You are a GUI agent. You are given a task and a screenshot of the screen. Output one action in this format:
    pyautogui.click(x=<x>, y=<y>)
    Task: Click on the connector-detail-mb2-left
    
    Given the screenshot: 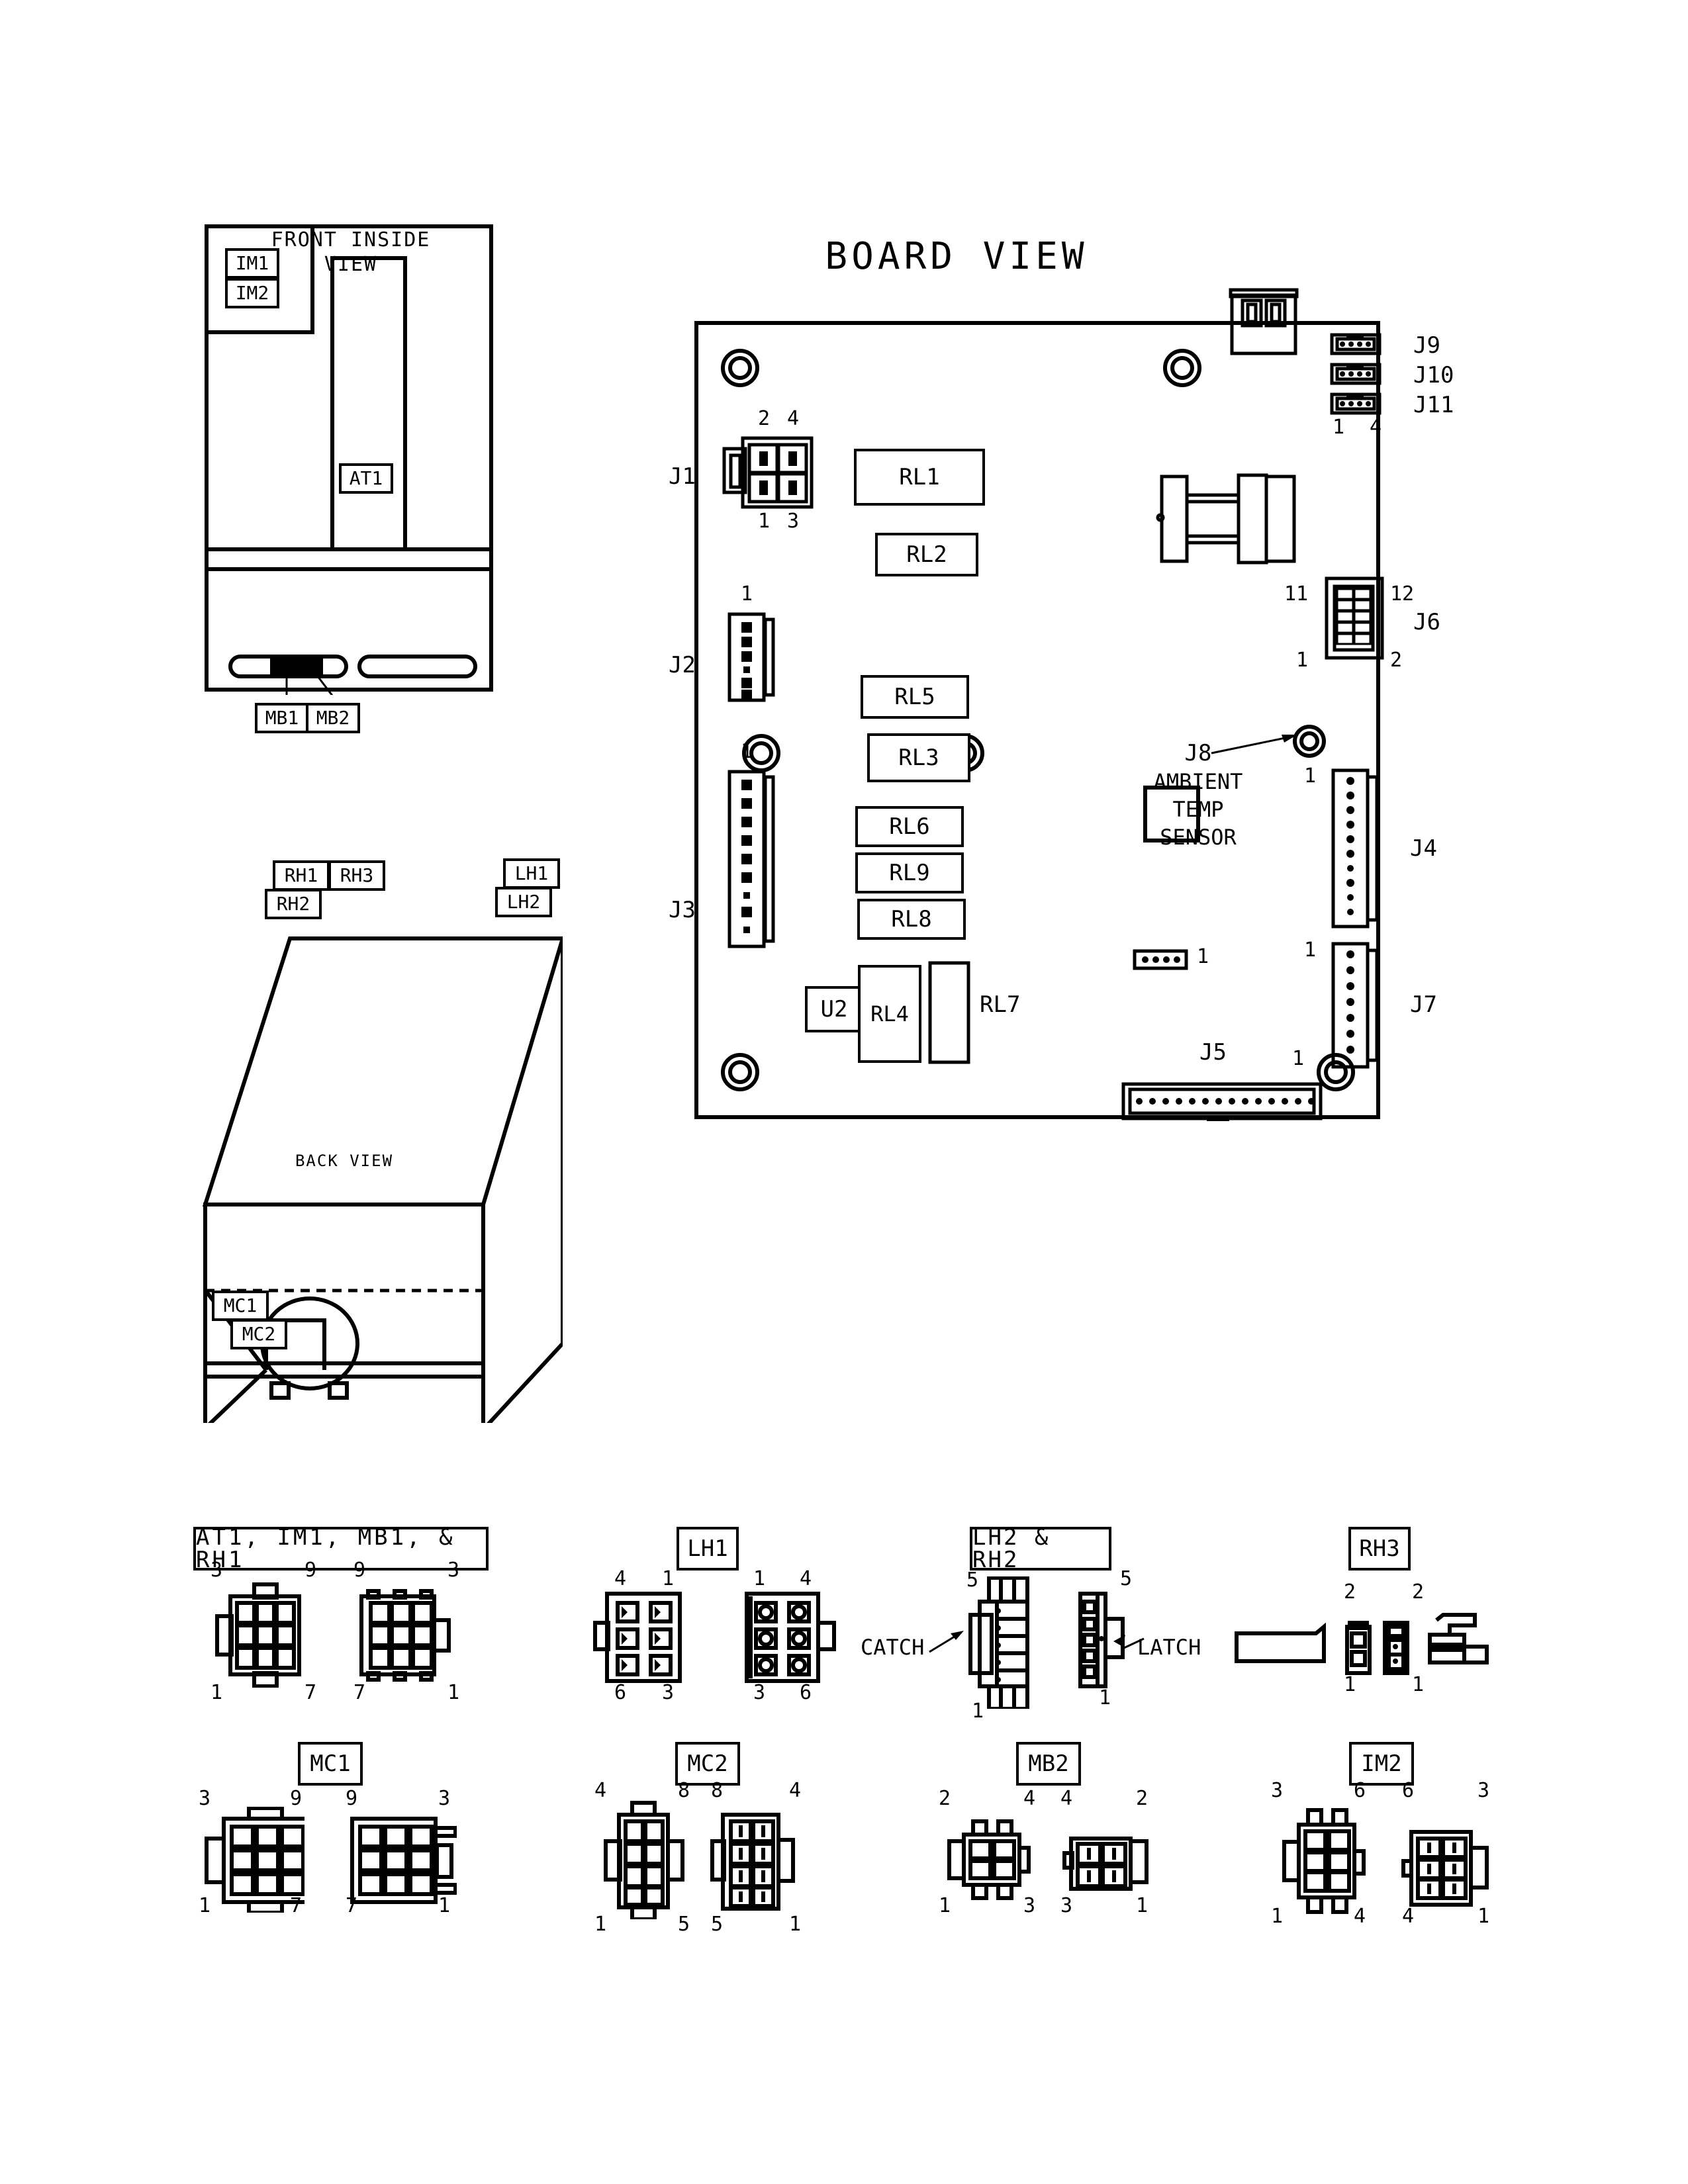 What is the action you would take?
    pyautogui.click(x=989, y=1860)
    